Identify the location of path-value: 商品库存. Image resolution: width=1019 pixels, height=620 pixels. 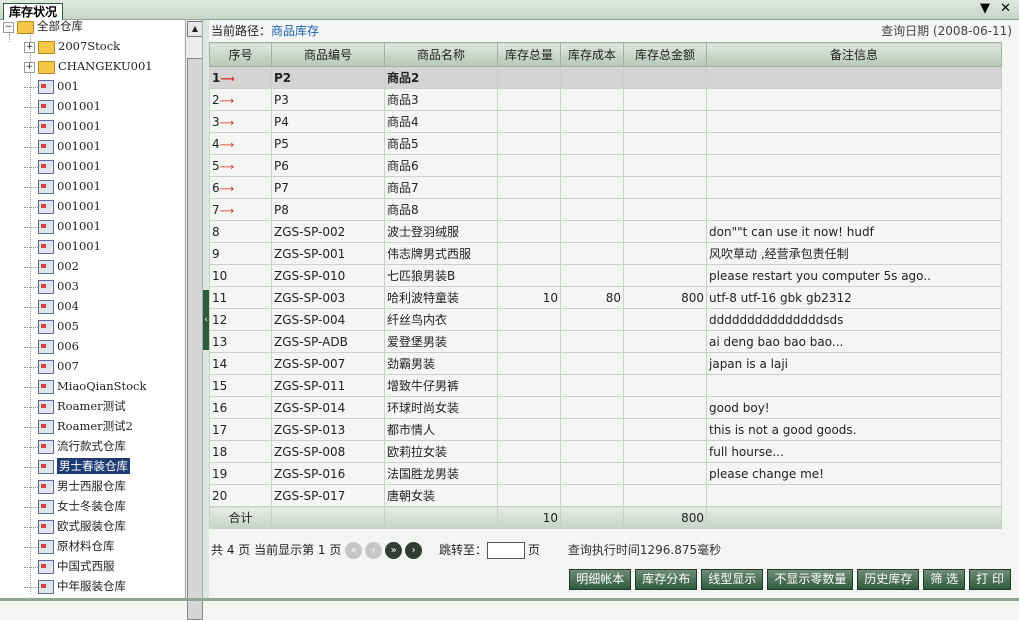
(295, 31).